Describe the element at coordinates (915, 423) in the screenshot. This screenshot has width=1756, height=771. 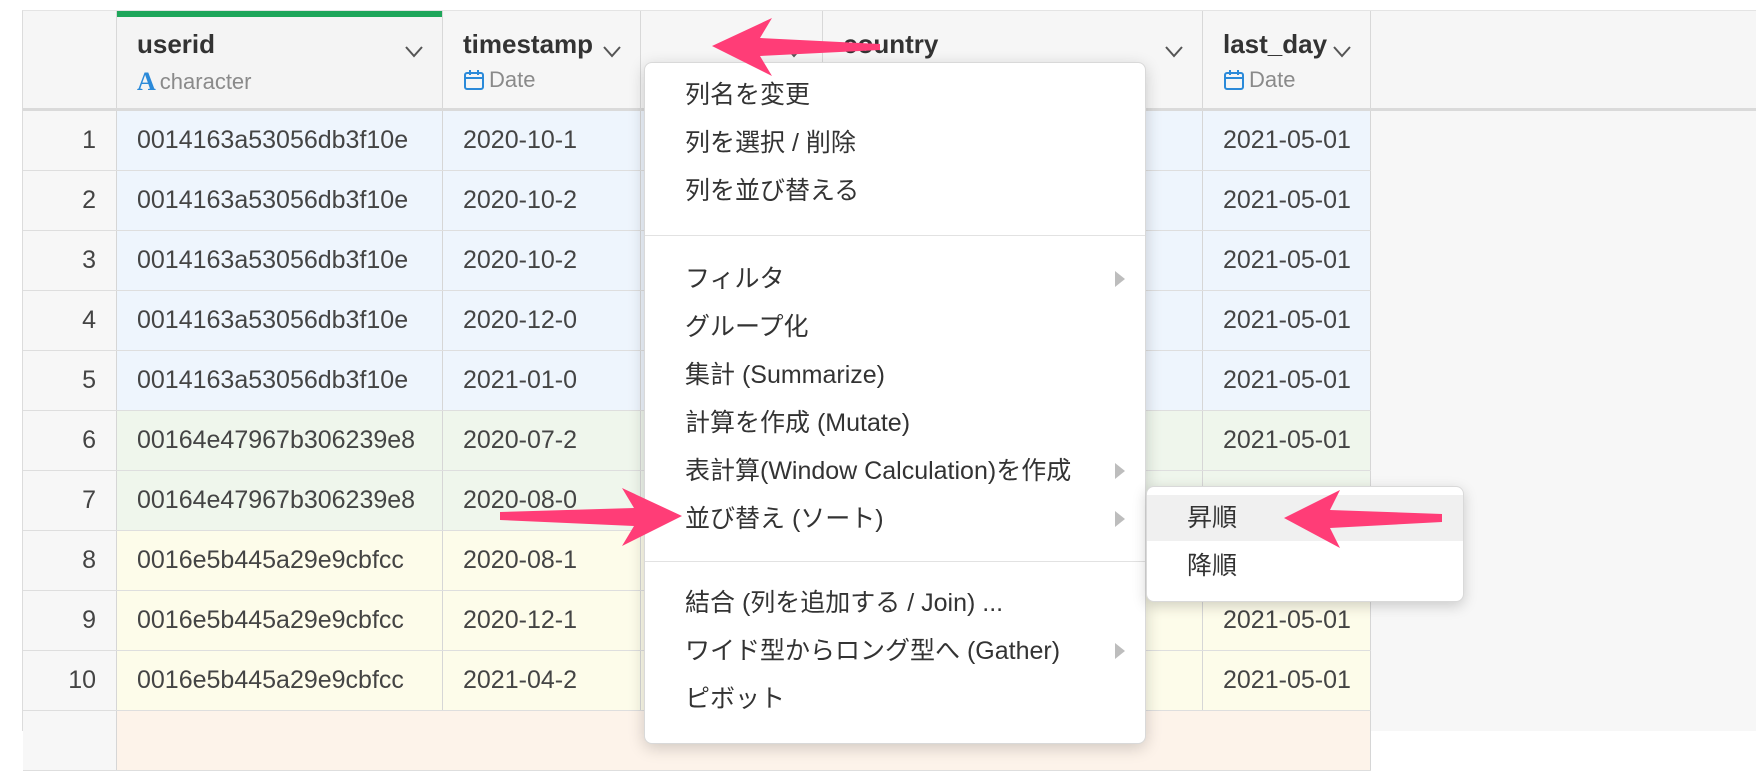
I see `menu-item-mutate: 計算を作成 (Mutate)` at that location.